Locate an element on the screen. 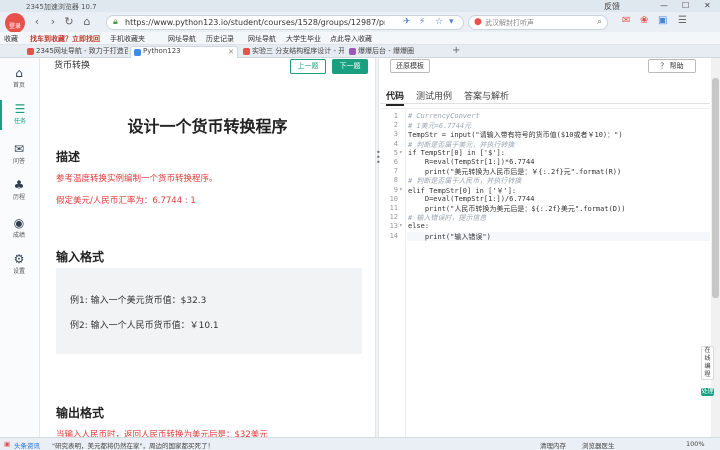 This screenshot has width=720, height=450. scrollbar-thumb is located at coordinates (715, 188).